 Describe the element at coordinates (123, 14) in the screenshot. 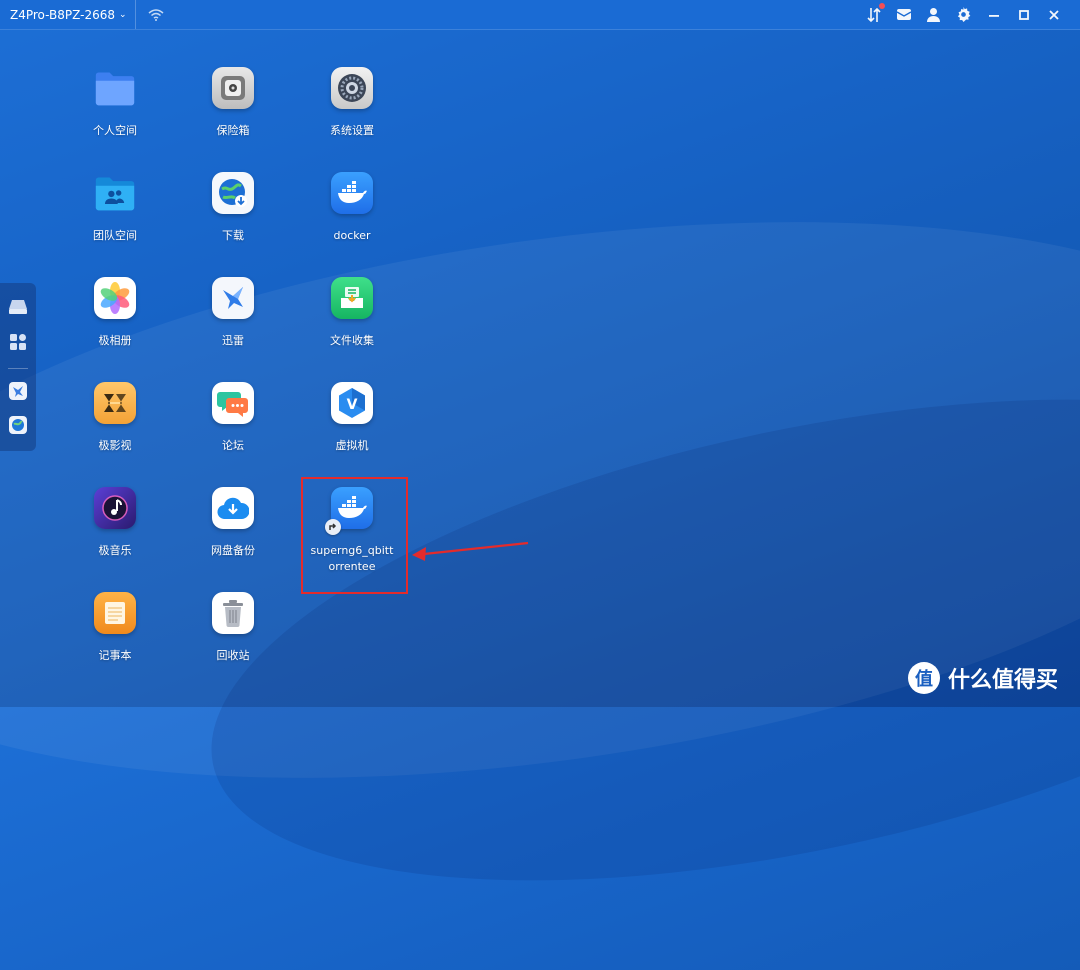

I see `chevron-down-icon: ⌄` at that location.